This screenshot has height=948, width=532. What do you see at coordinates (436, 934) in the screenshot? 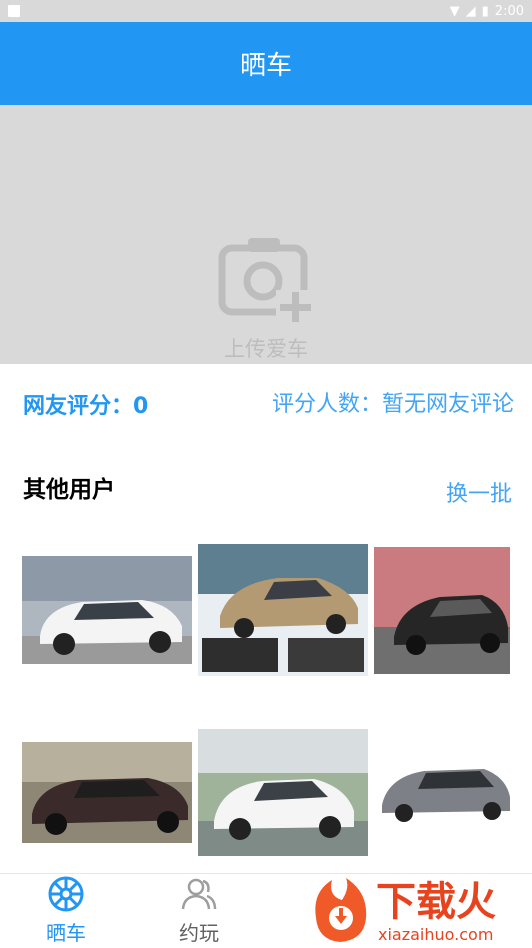
I see `watermark-url: xiazaihuo.com` at bounding box center [436, 934].